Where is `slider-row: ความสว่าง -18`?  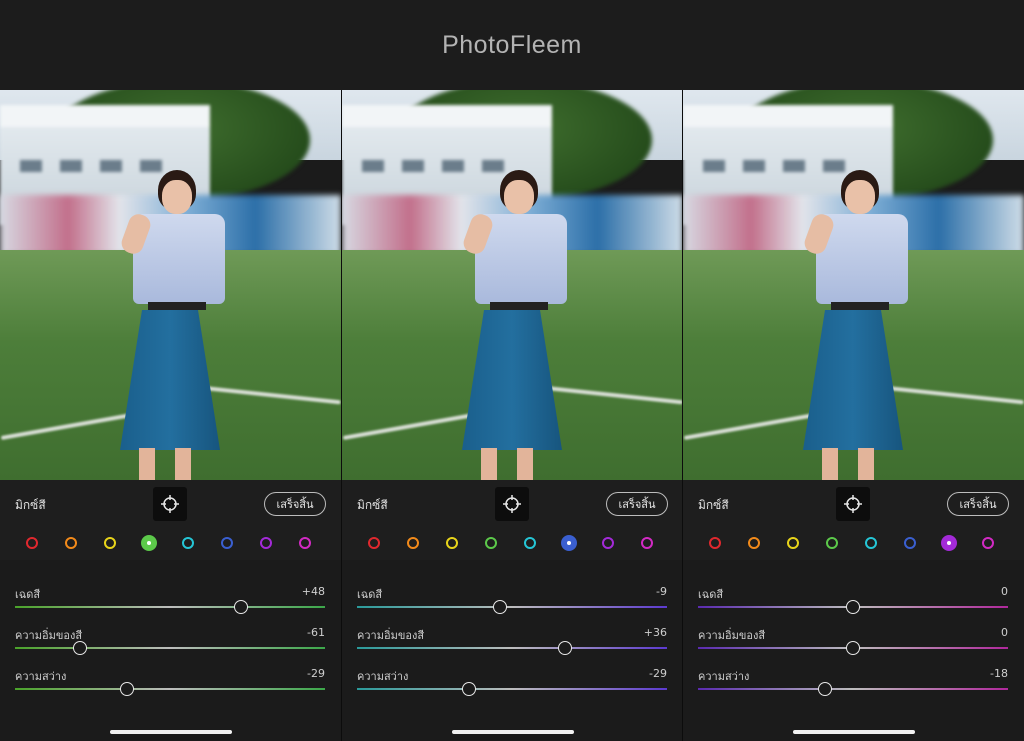 slider-row: ความสว่าง -18 is located at coordinates (853, 687).